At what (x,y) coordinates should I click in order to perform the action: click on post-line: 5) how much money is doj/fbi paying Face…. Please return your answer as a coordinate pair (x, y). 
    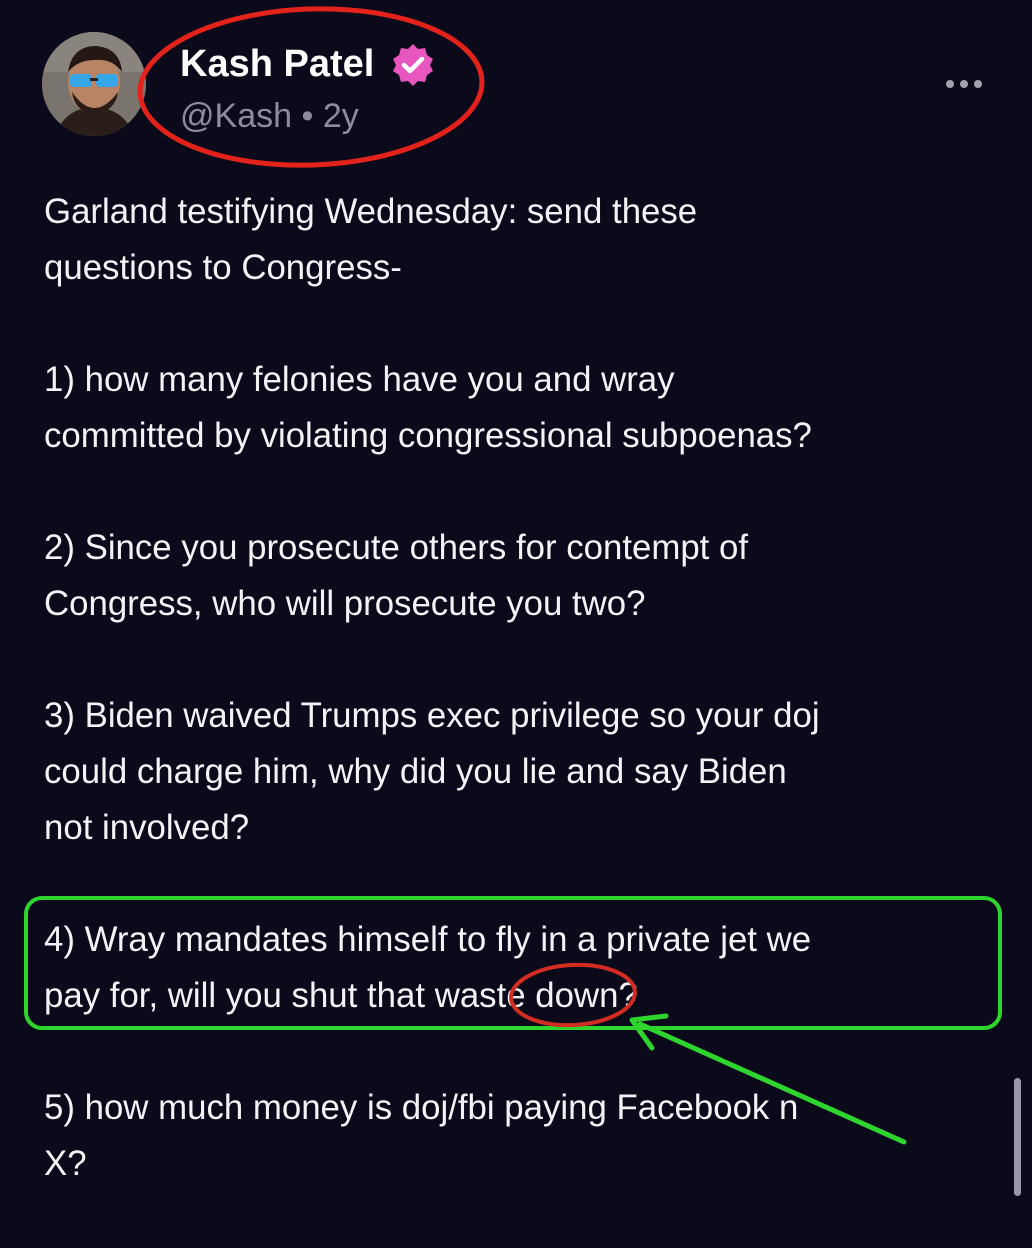
    Looking at the image, I should click on (421, 1107).